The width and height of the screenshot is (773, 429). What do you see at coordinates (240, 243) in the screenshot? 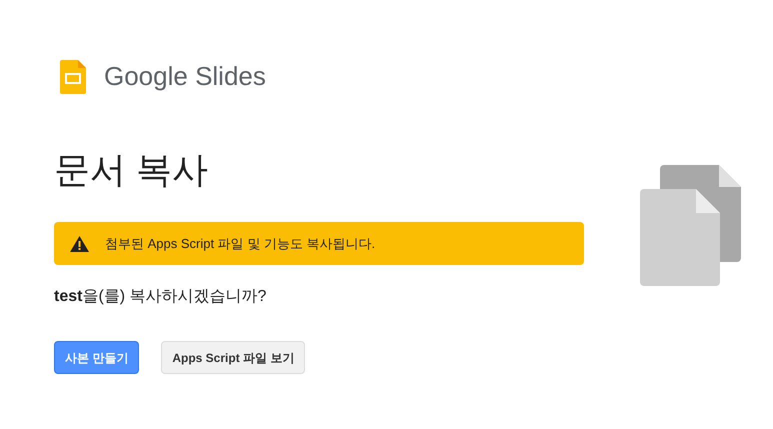
I see `warning-text: 첨부된 Apps Script 파일 및 기능도 복사됩니다.` at bounding box center [240, 243].